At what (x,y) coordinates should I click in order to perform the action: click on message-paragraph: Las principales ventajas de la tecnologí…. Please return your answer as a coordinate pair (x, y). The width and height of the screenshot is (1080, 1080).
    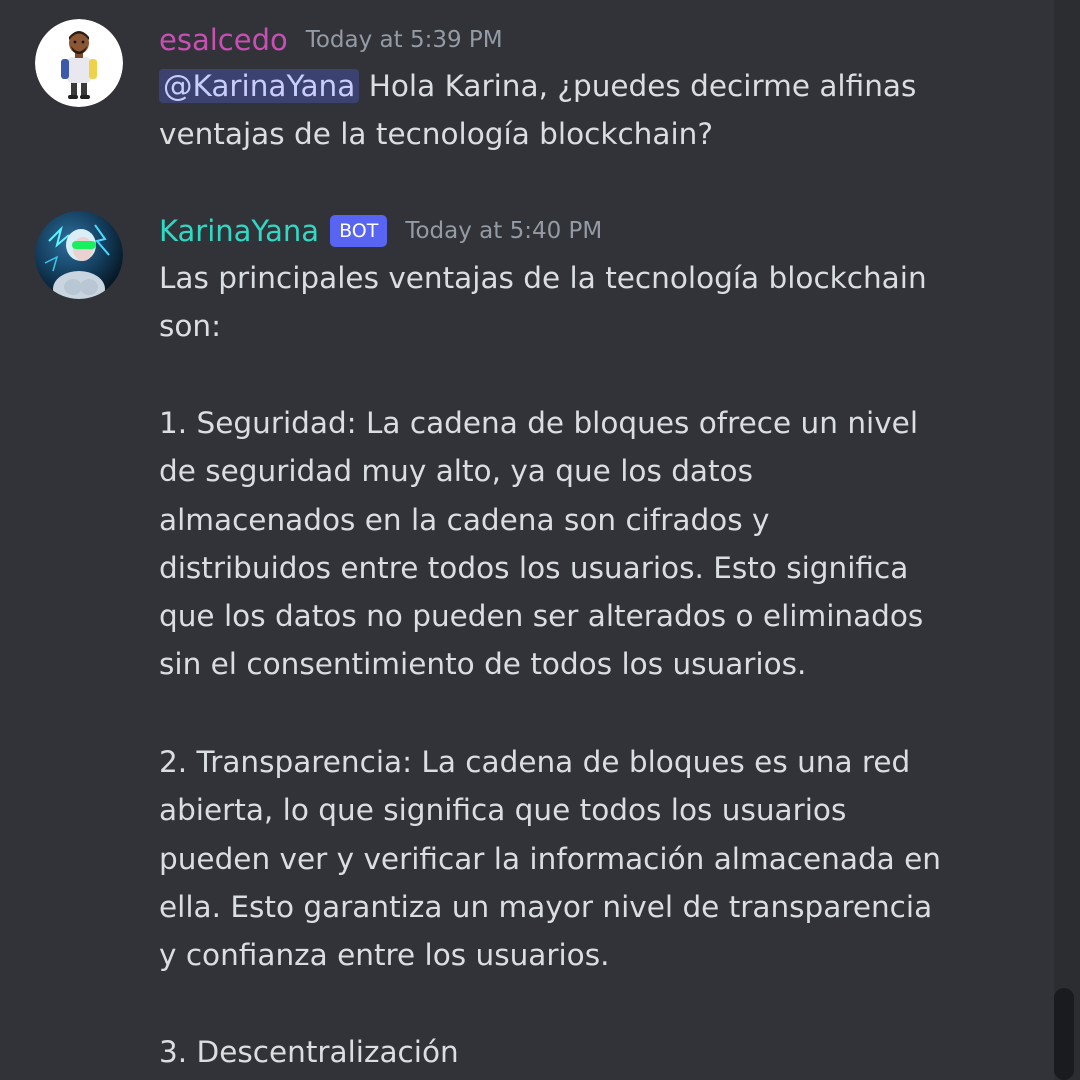
    Looking at the image, I should click on (543, 302).